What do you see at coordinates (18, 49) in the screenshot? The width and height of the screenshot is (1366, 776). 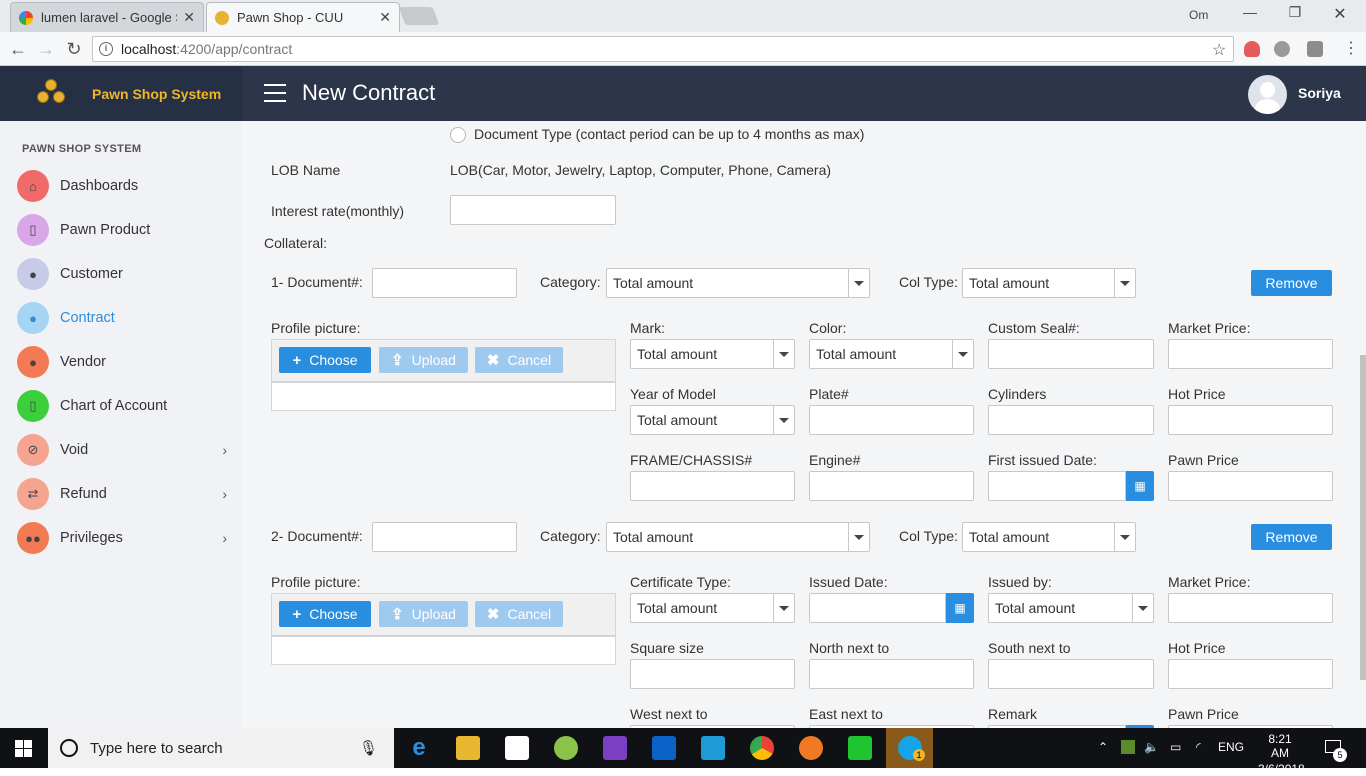 I see `back-icon: ←` at bounding box center [18, 49].